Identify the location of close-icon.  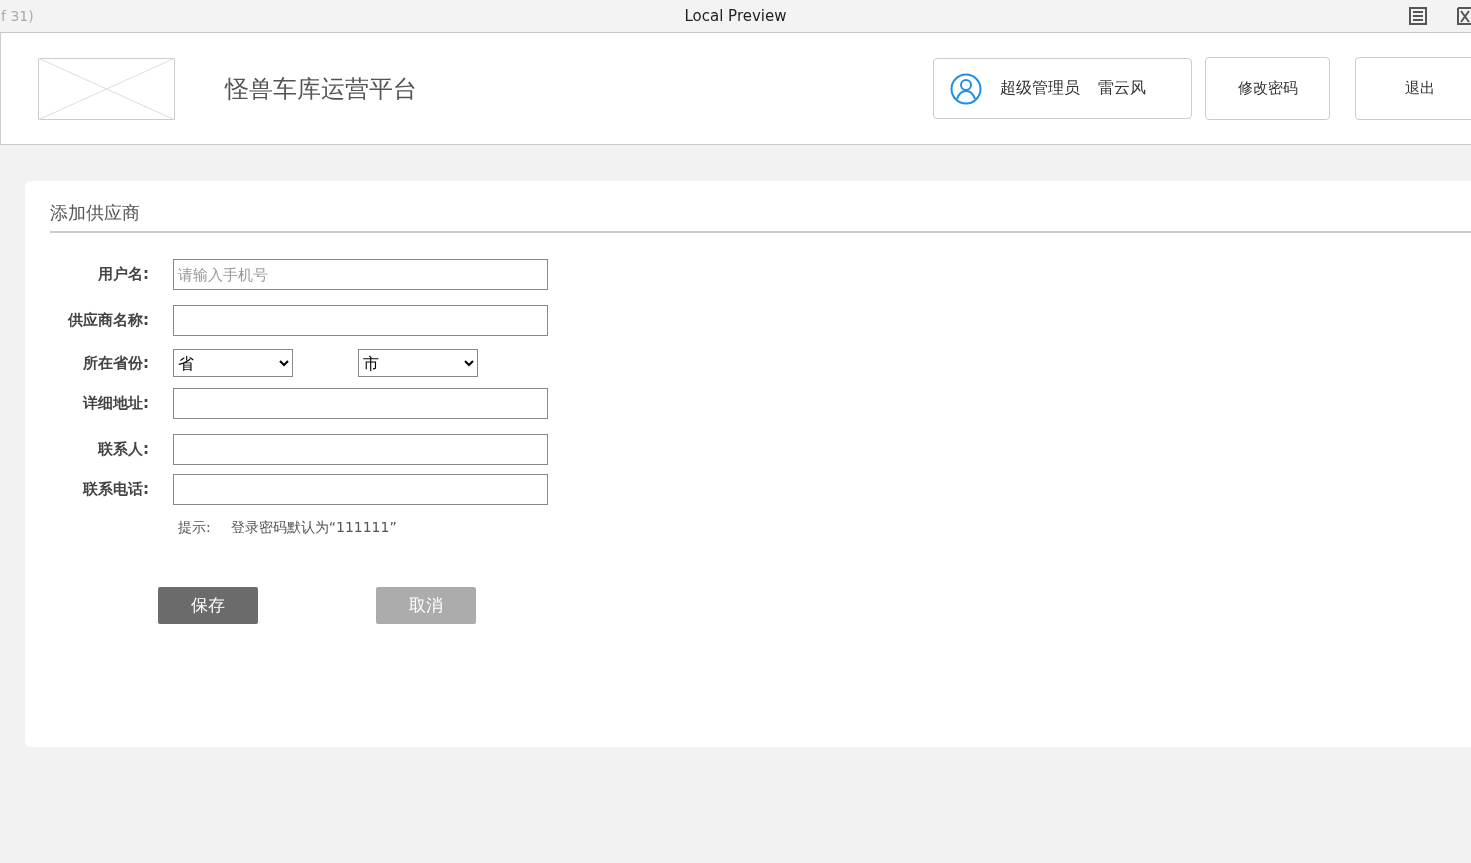
(1464, 16).